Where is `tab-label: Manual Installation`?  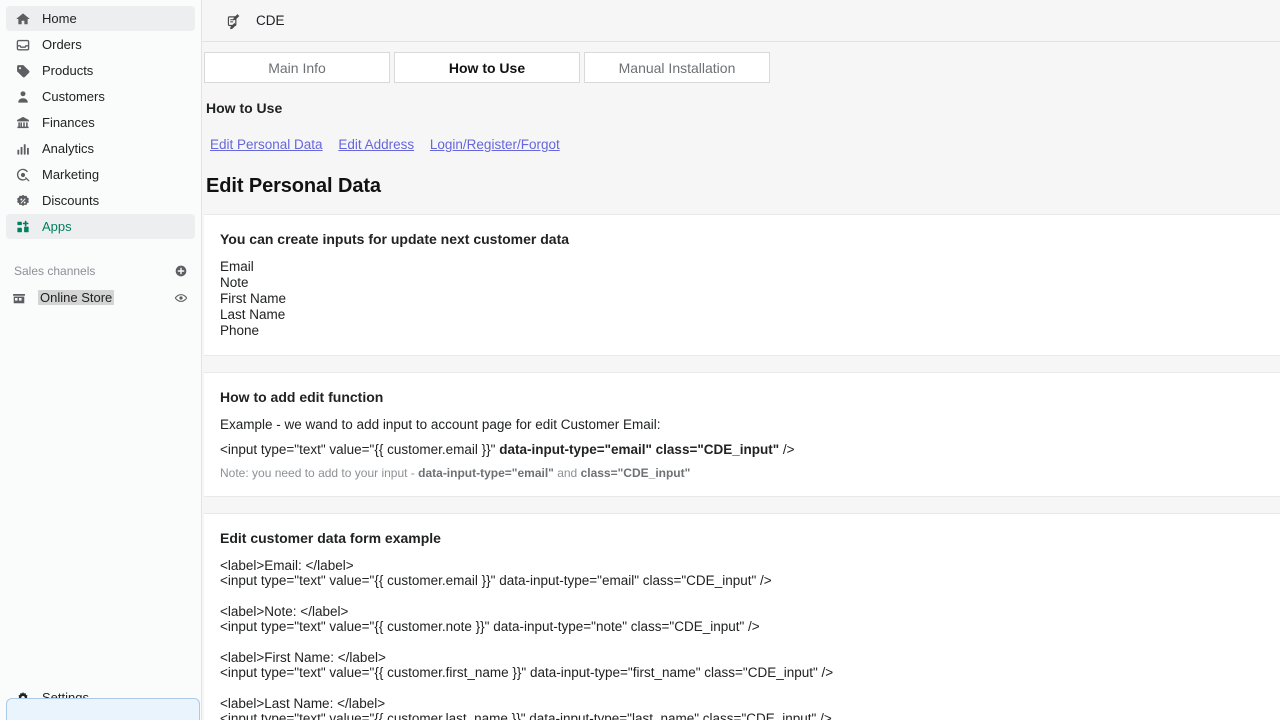 tab-label: Manual Installation is located at coordinates (677, 67).